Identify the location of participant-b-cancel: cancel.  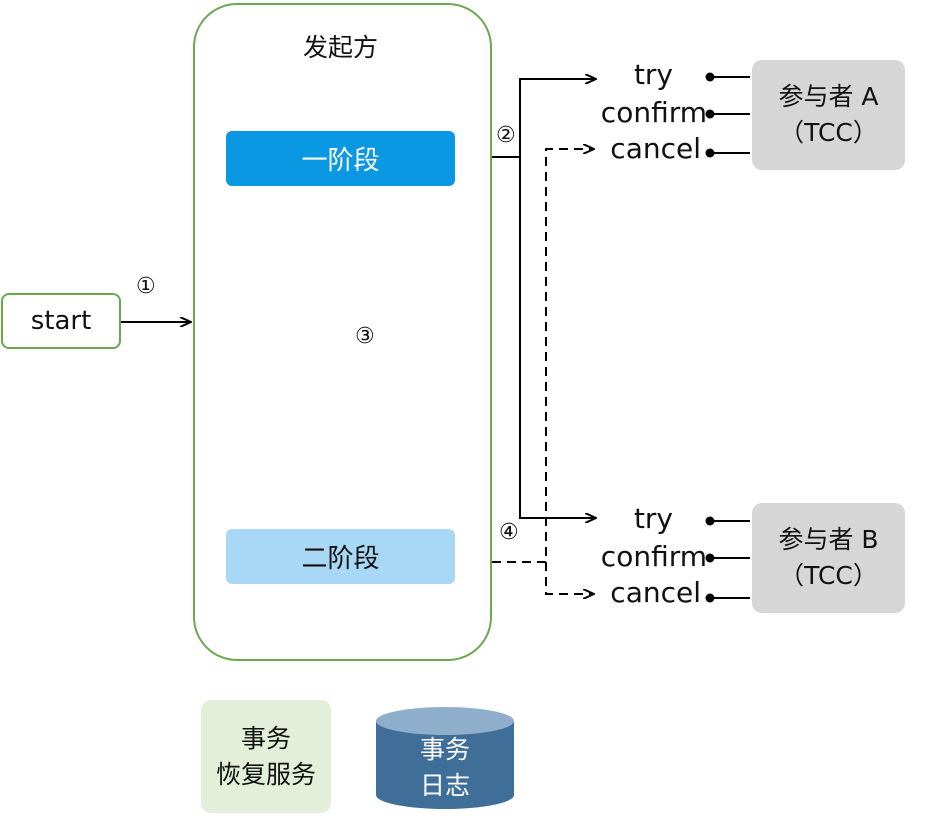
(655, 592).